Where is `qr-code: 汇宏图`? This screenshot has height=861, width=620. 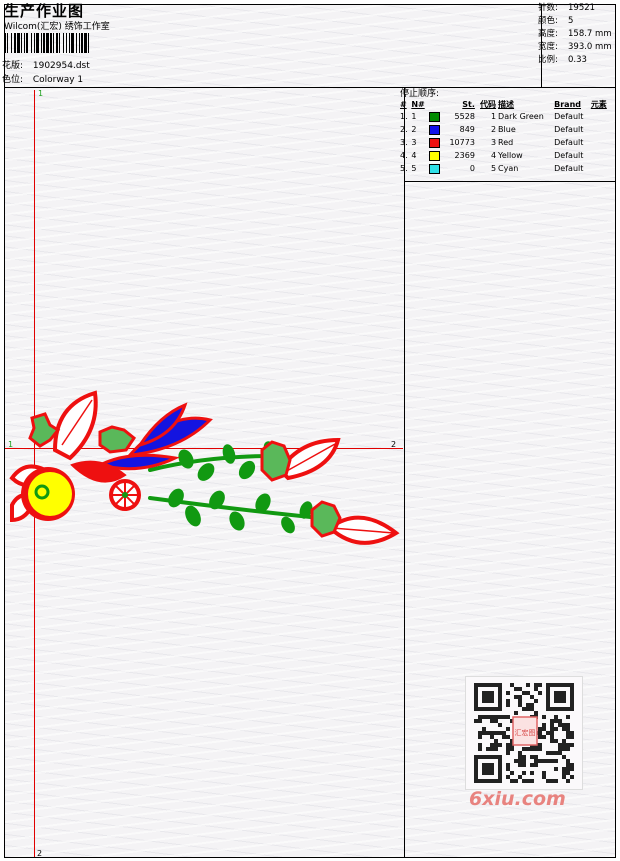 qr-code: 汇宏图 is located at coordinates (524, 733).